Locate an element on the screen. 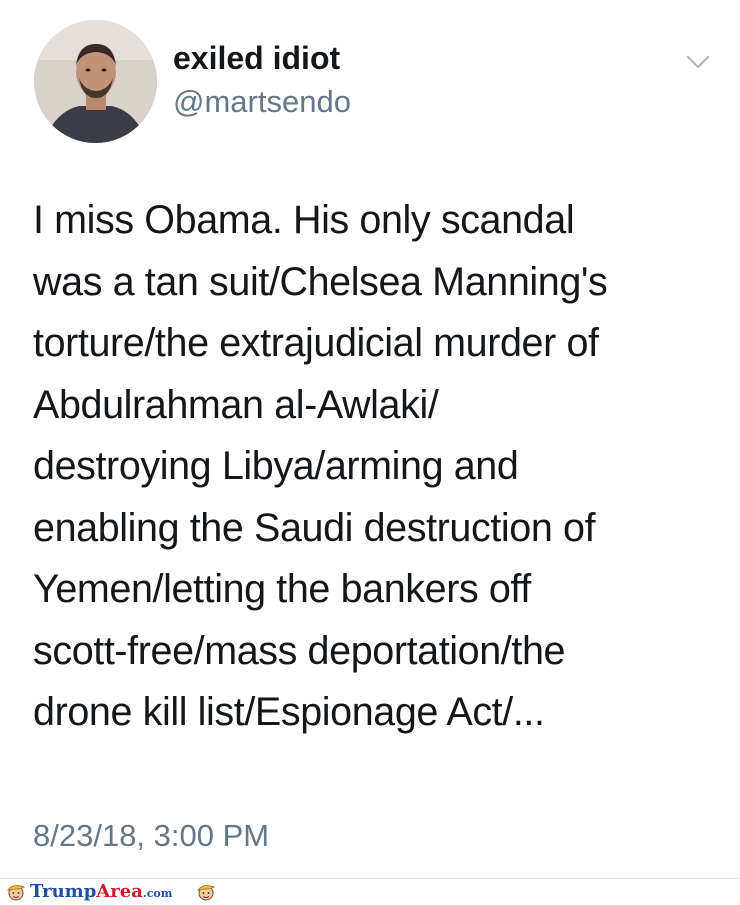  user-handle: @martsendo is located at coordinates (262, 102).